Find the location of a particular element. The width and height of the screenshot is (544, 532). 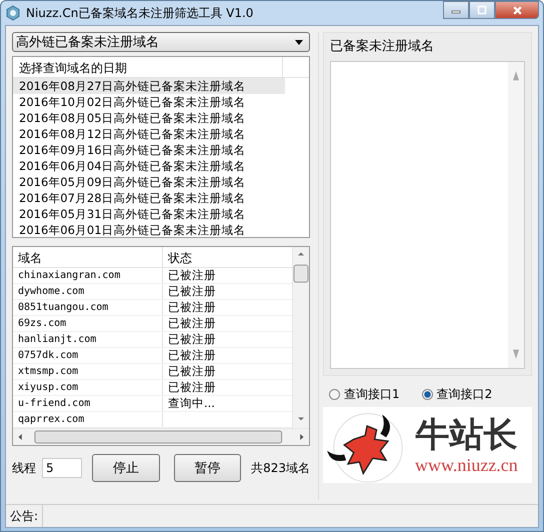

date-list-item: 2016年08月27日高外链已备案未注册域名 is located at coordinates (149, 86).